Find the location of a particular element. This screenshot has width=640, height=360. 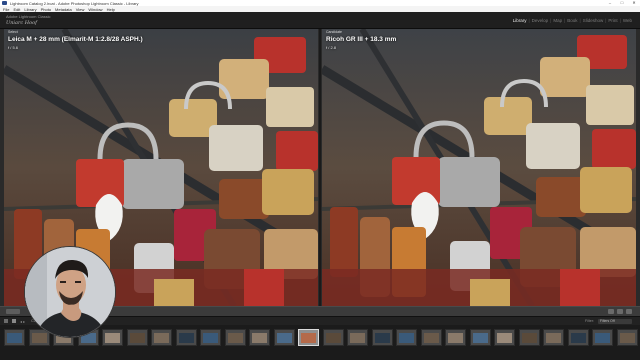

candidate-tag: Candidate is located at coordinates (334, 32).